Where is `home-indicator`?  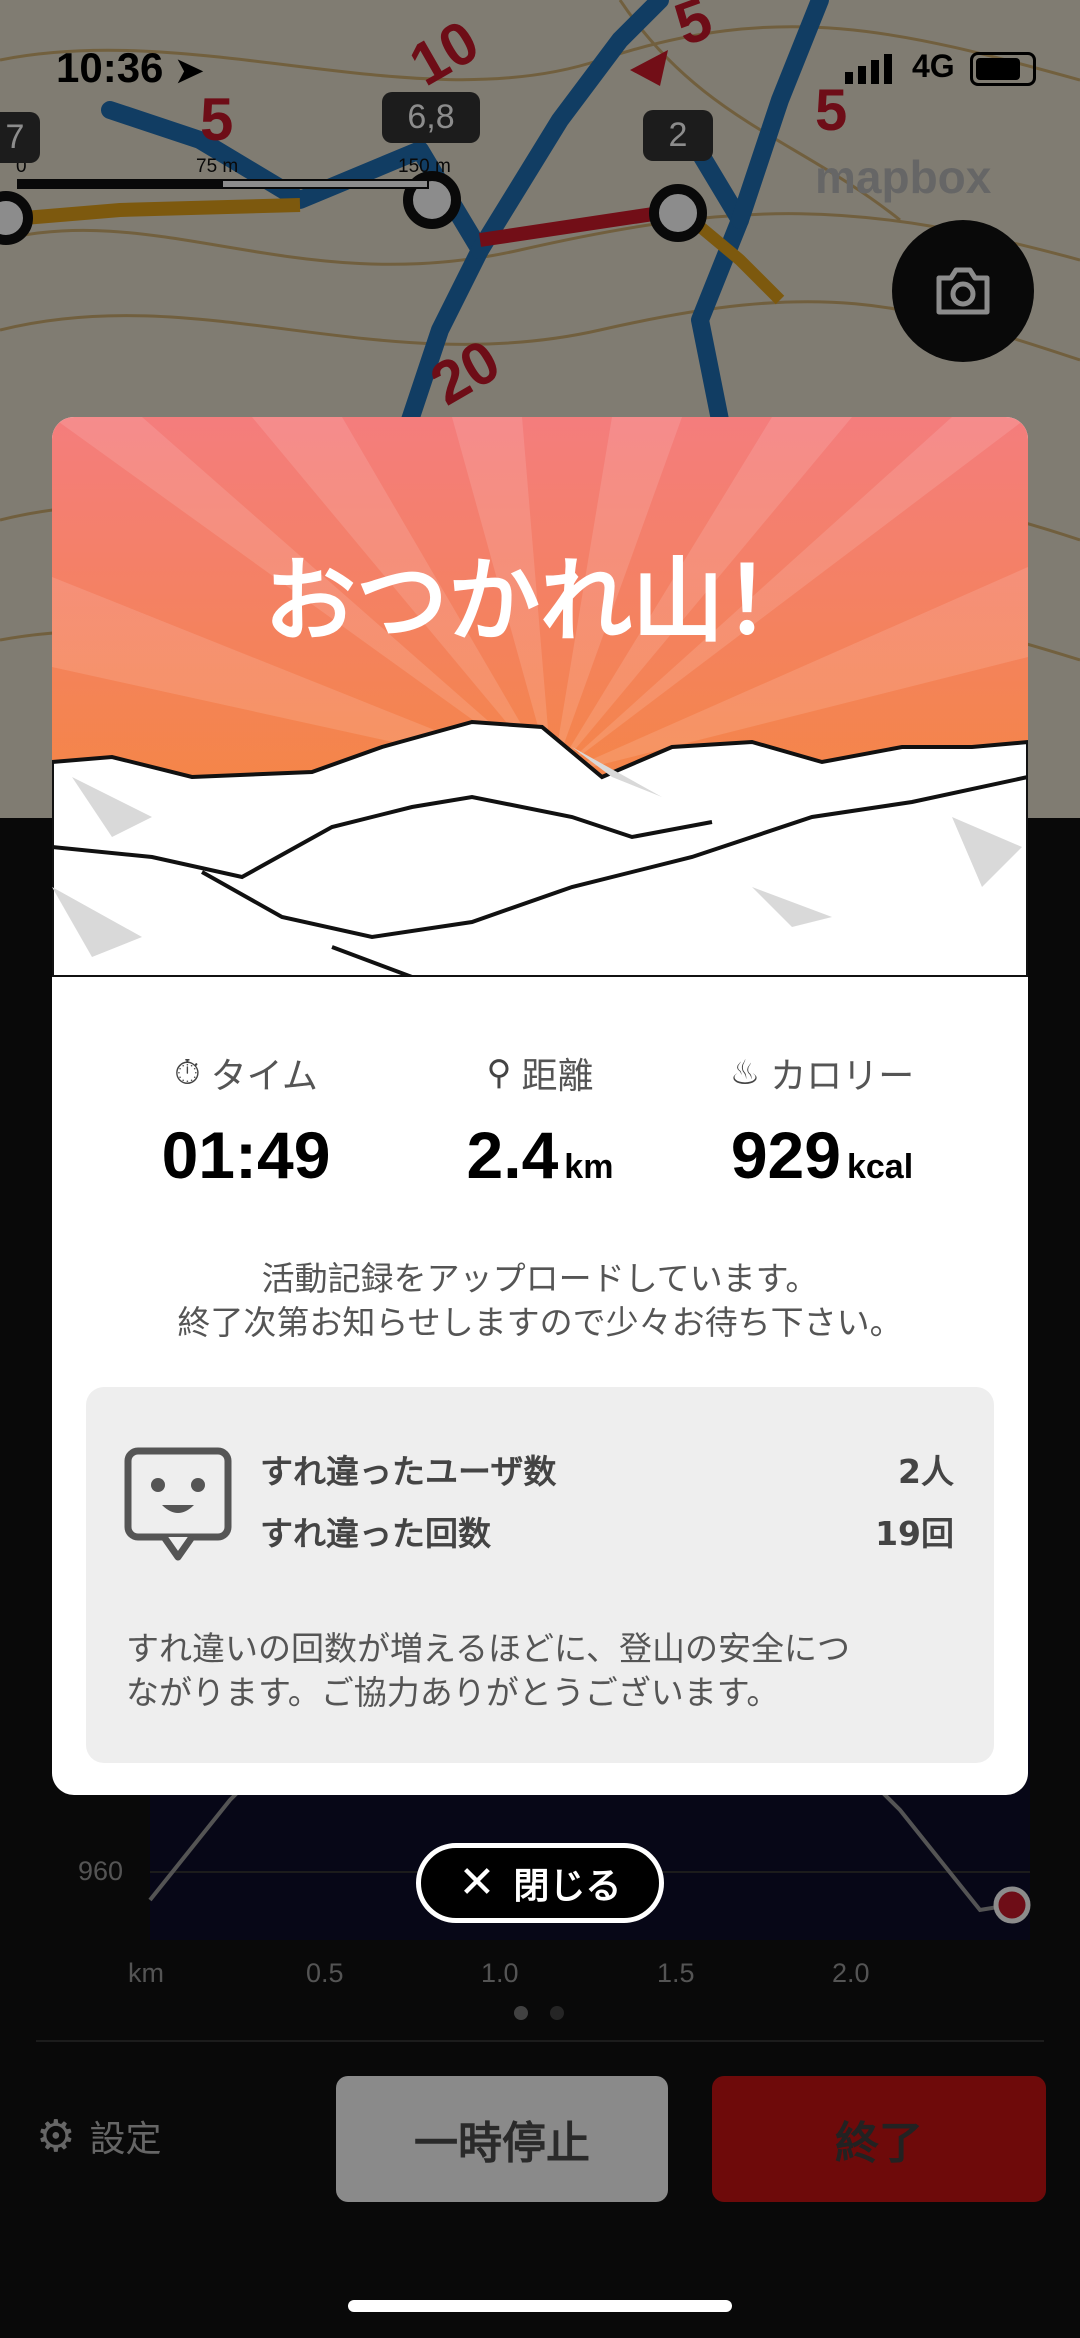 home-indicator is located at coordinates (540, 2306).